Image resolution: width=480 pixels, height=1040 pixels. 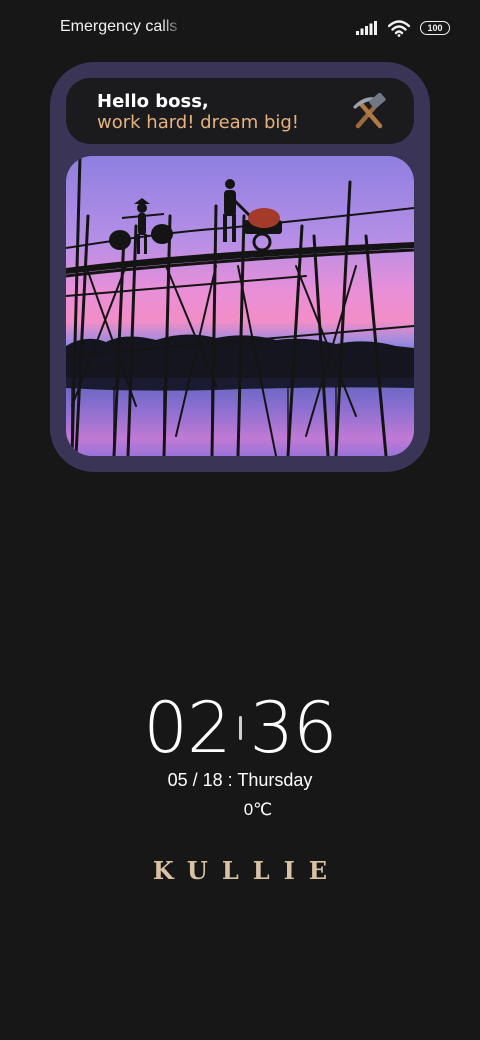 What do you see at coordinates (153, 101) in the screenshot?
I see `greeting-title: Hello boss,` at bounding box center [153, 101].